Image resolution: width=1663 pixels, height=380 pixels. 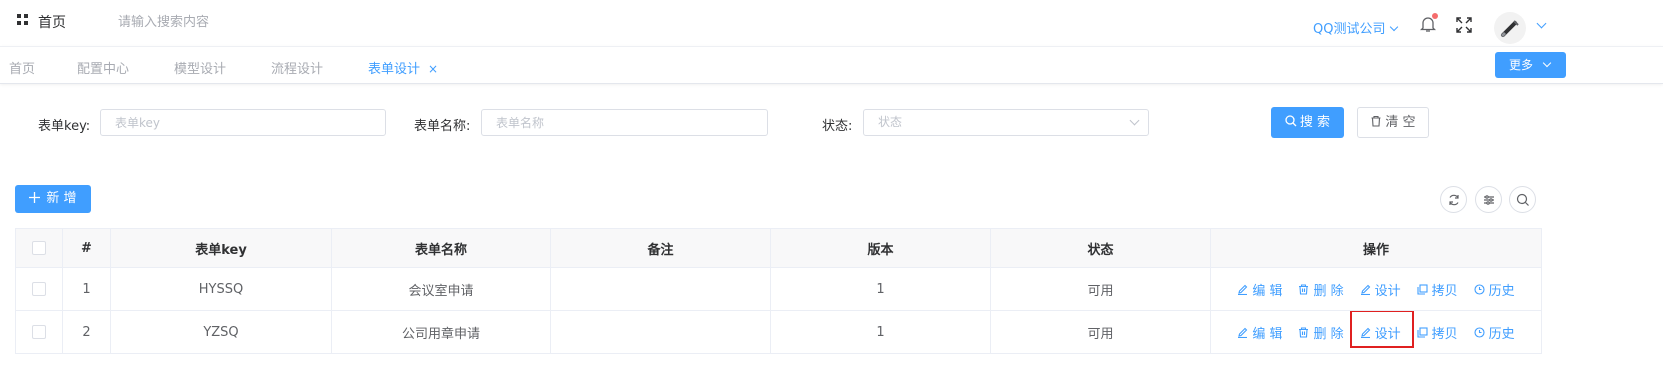 I want to click on row-form-key: YZSQ, so click(x=221, y=332).